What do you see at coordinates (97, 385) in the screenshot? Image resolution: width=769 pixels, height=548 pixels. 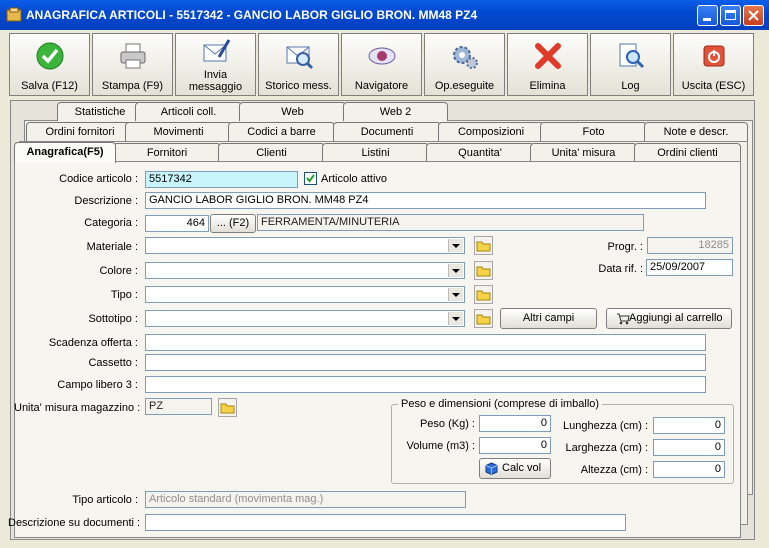 I see `free-field-3-label: Campo libero 3 :` at bounding box center [97, 385].